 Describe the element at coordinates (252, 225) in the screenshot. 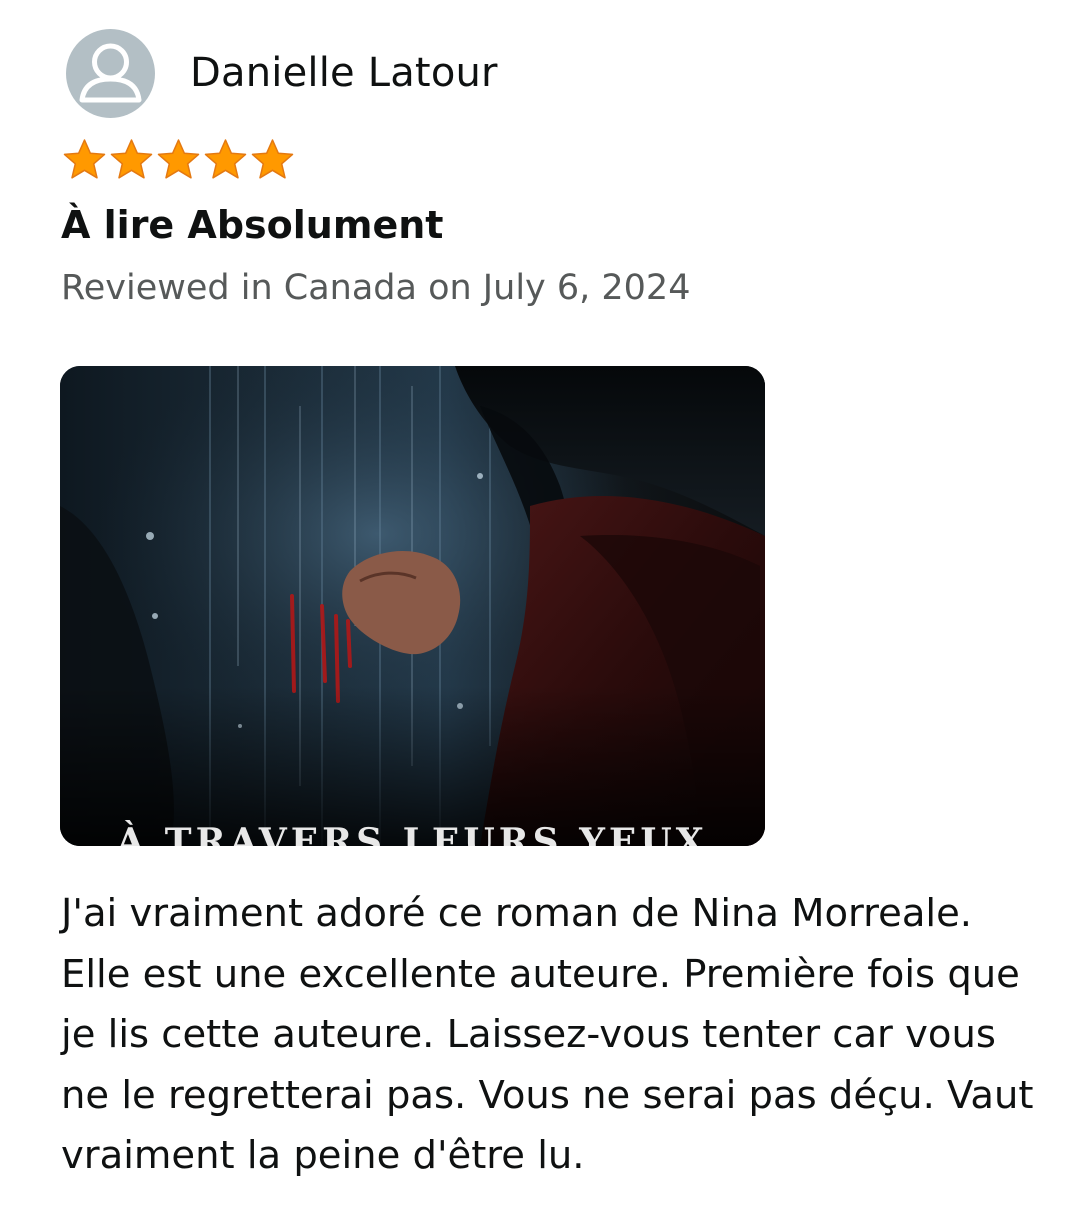

I see `review-title: À lire Absolument` at that location.